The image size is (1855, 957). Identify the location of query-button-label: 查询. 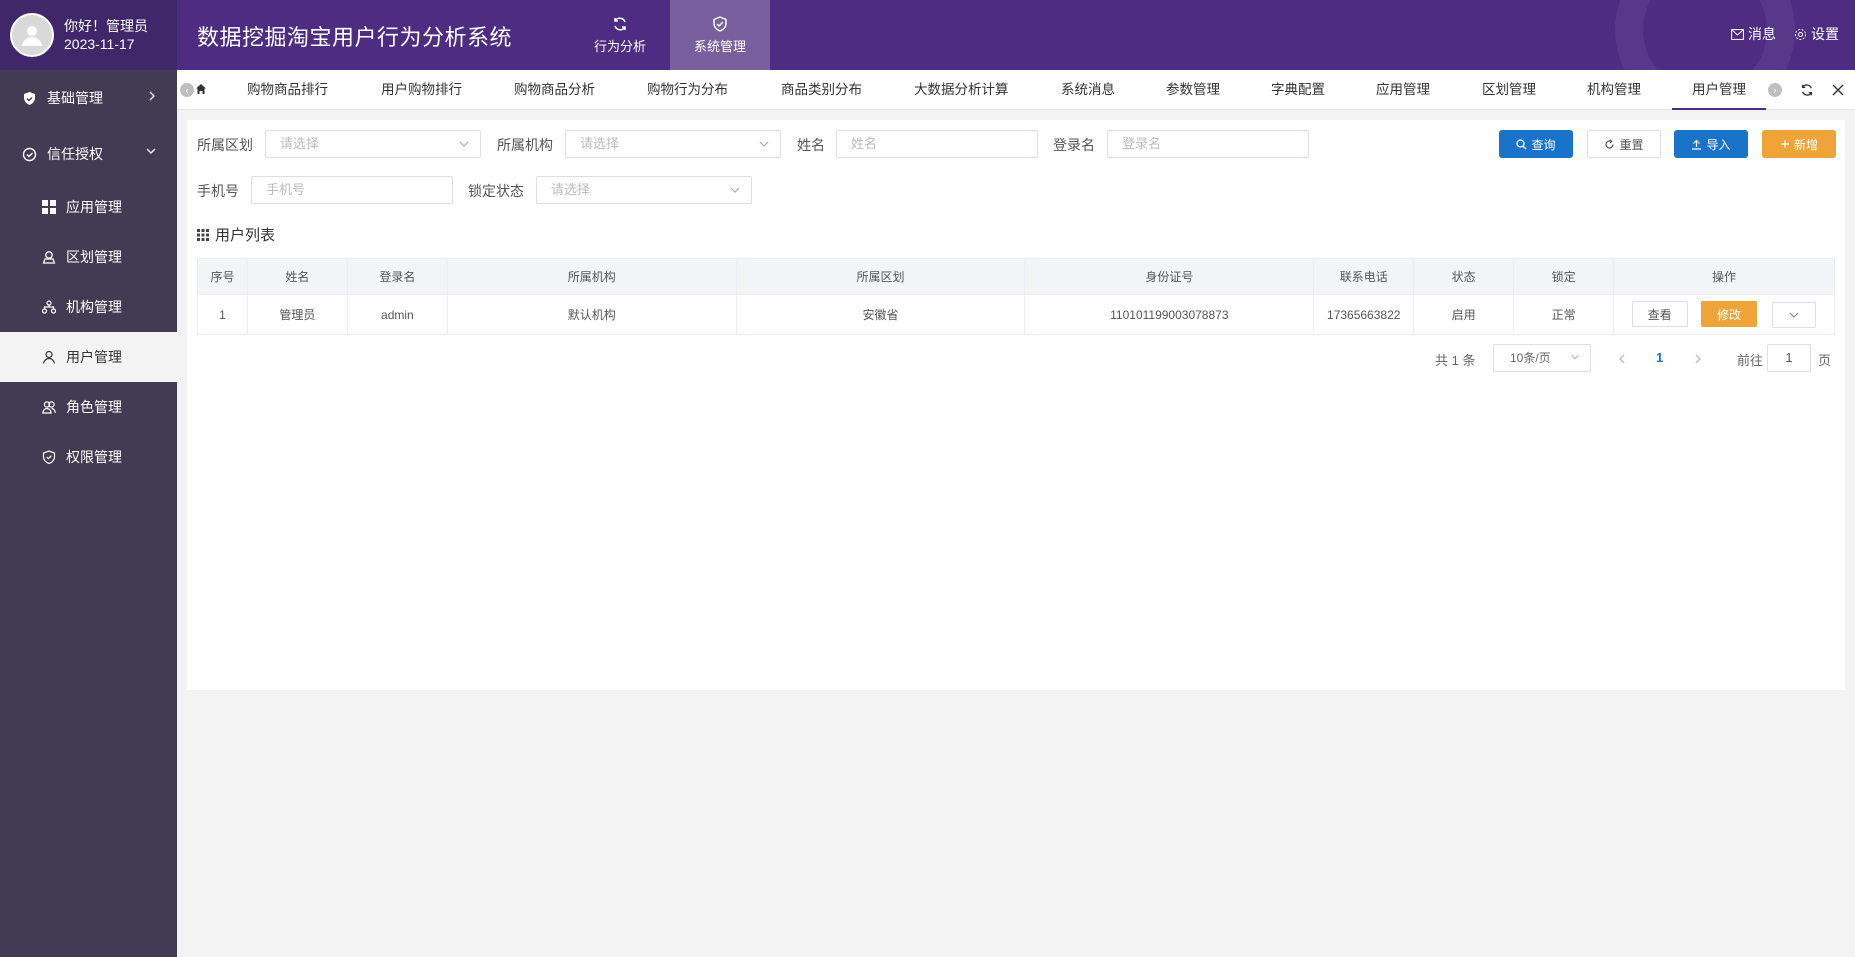
(1543, 144).